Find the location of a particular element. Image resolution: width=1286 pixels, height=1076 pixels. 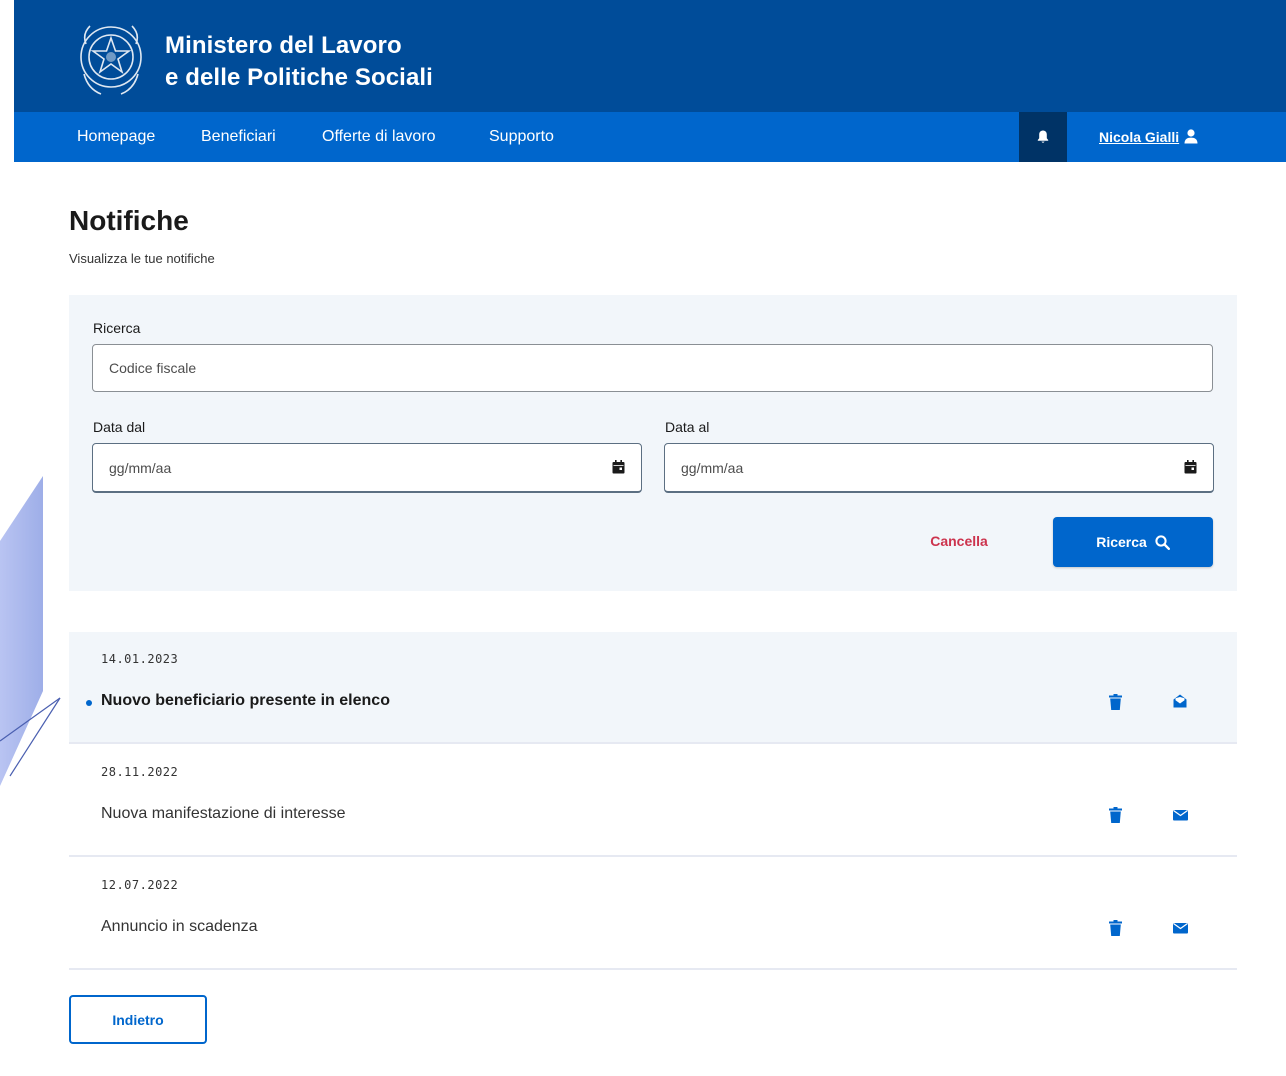

fiscal-code-placeholder: Codice fiscale is located at coordinates (153, 368).